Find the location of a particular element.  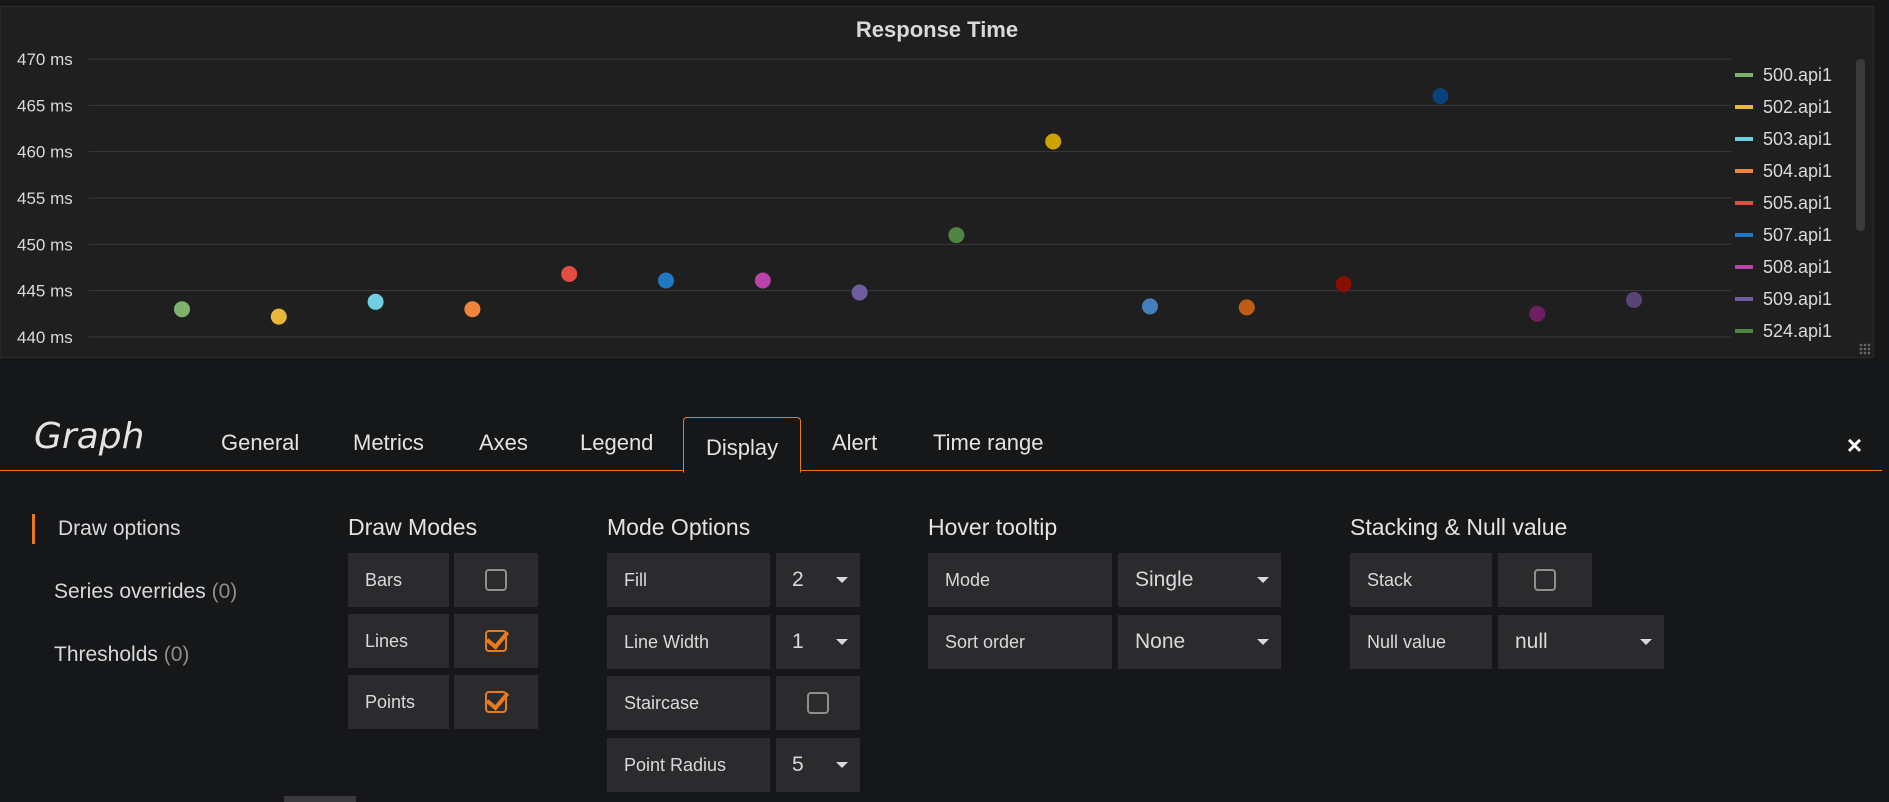

point-radius-select: 5 is located at coordinates (818, 765).